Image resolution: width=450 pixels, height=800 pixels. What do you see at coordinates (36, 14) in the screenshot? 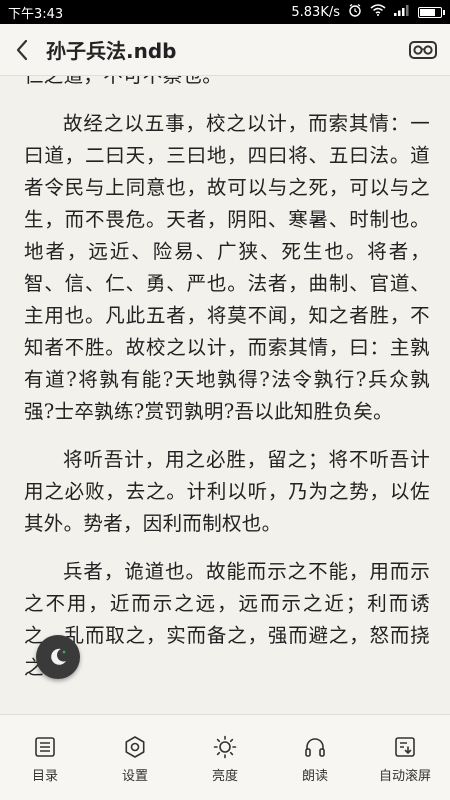
I see `status-time: 下午3:43` at bounding box center [36, 14].